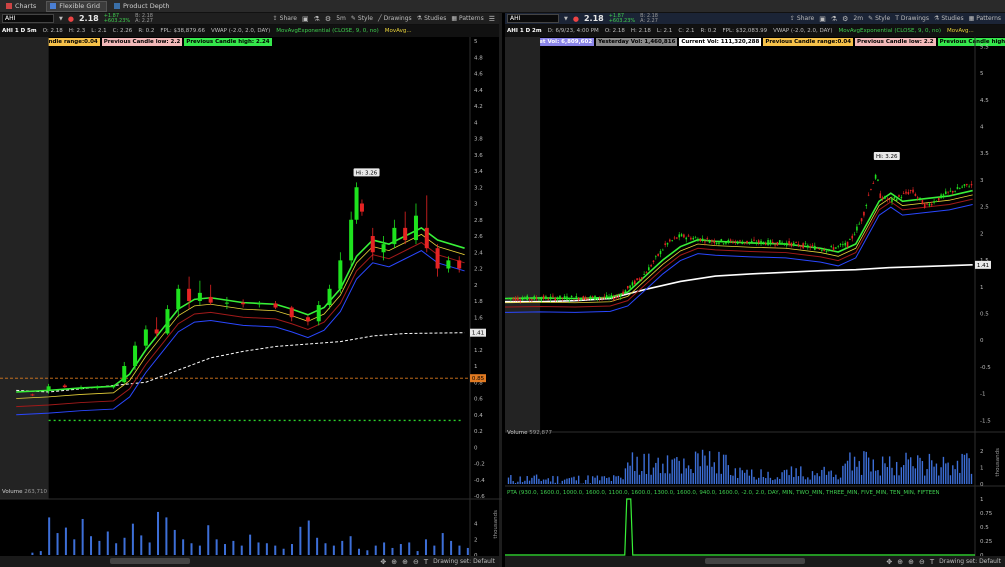 The width and height of the screenshot is (1005, 567). What do you see at coordinates (932, 562) in the screenshot?
I see `right-text-icon: T` at bounding box center [932, 562].